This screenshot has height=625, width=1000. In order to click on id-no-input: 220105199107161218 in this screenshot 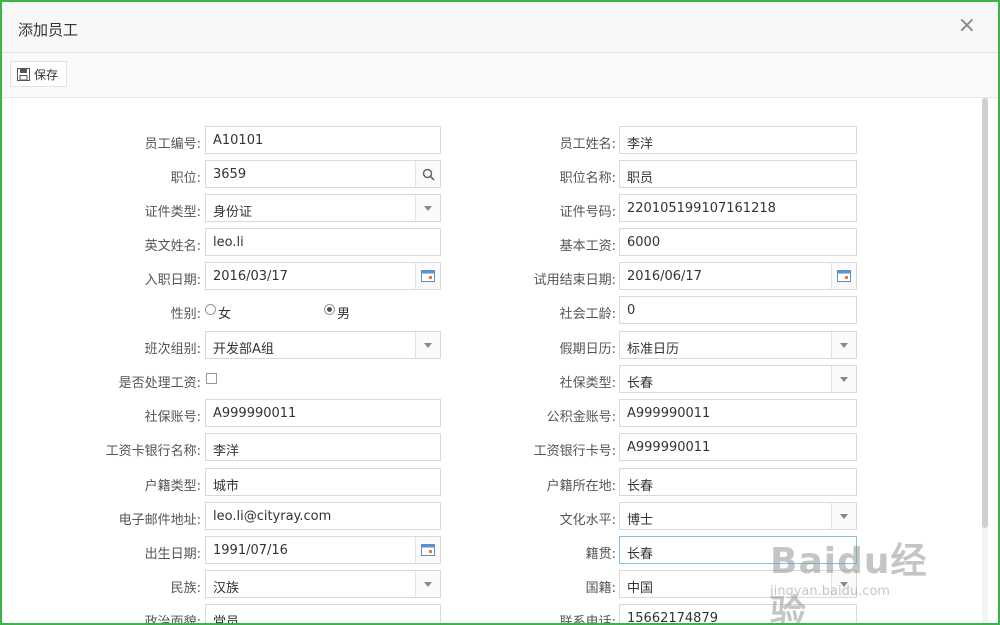, I will do `click(738, 208)`.